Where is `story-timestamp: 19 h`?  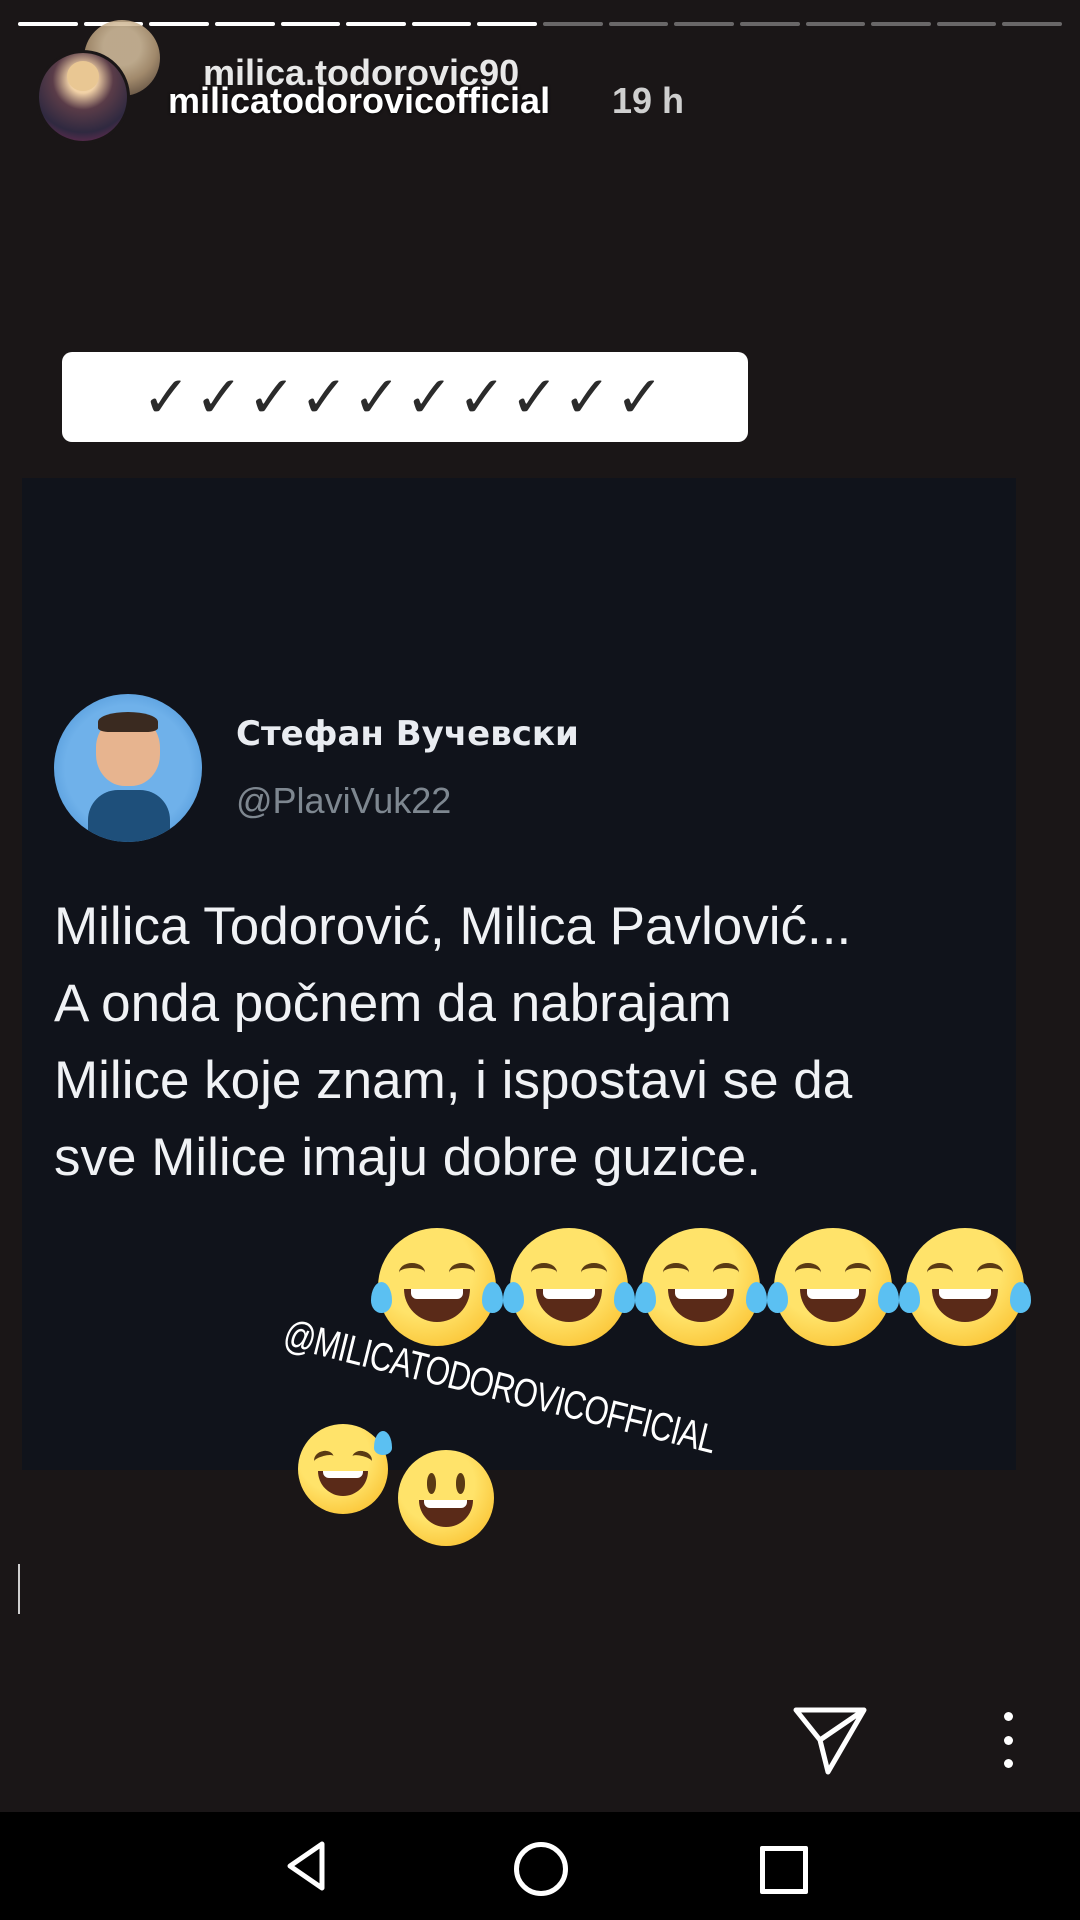
story-timestamp: 19 h is located at coordinates (648, 100).